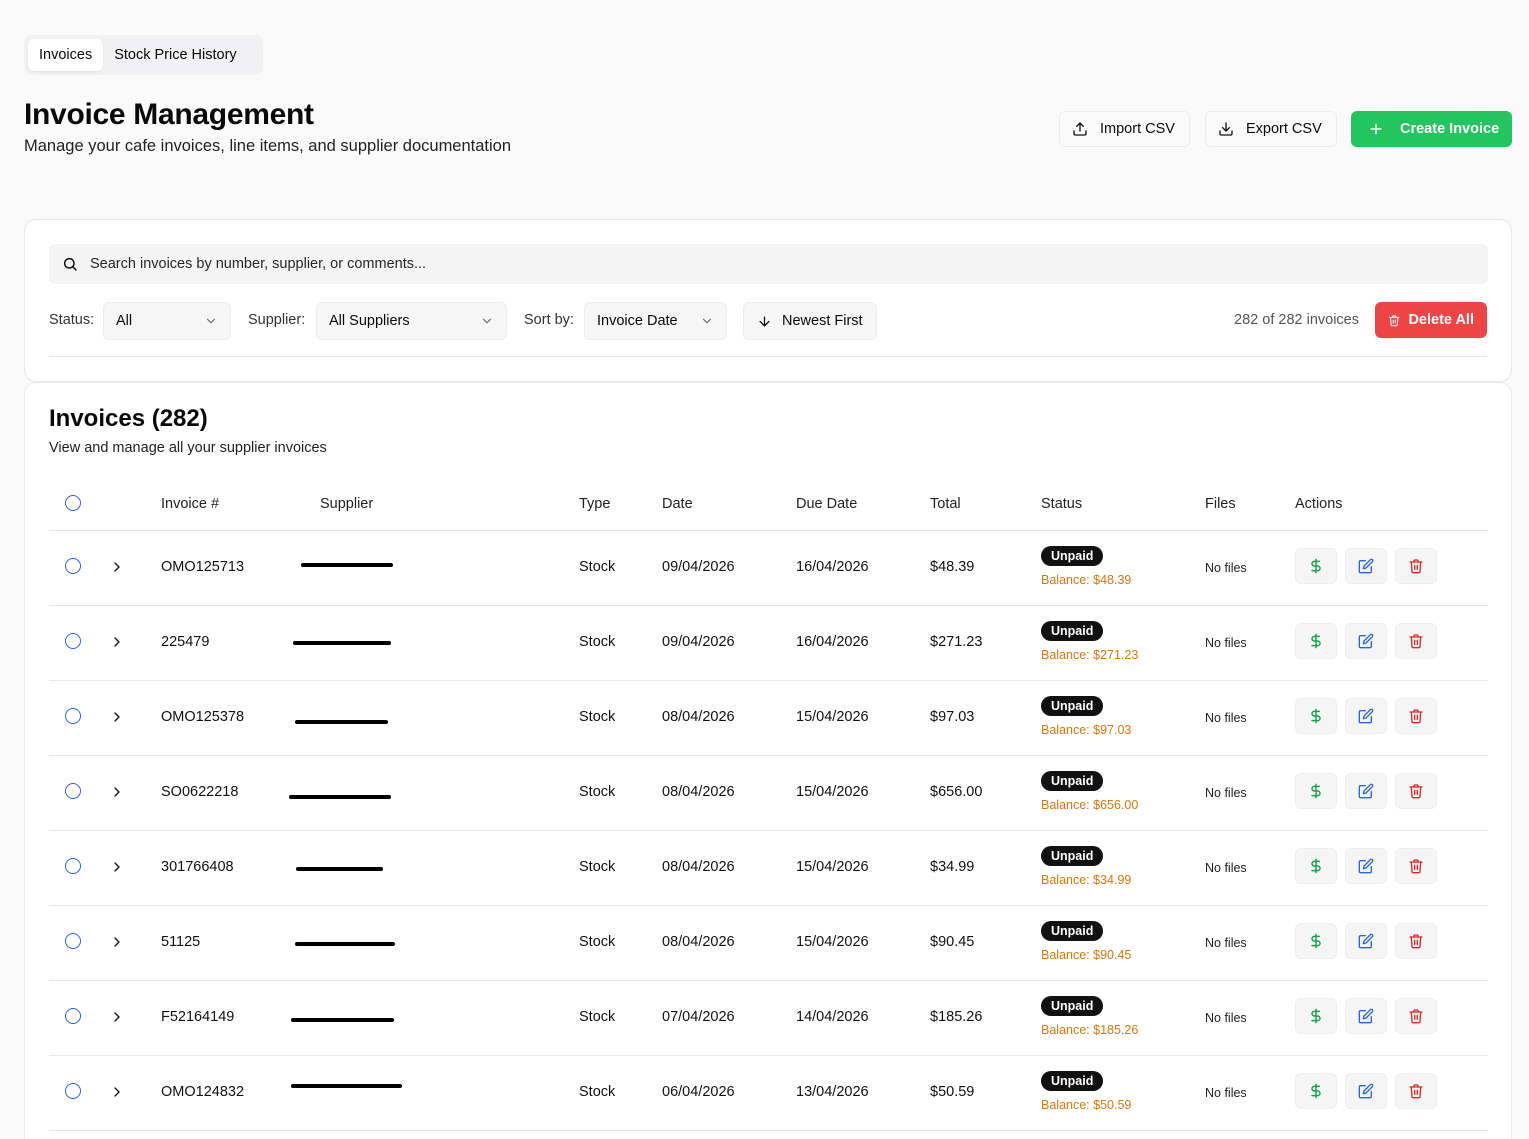 The width and height of the screenshot is (1529, 1139). What do you see at coordinates (185, 642) in the screenshot?
I see `invoice-number: 225479` at bounding box center [185, 642].